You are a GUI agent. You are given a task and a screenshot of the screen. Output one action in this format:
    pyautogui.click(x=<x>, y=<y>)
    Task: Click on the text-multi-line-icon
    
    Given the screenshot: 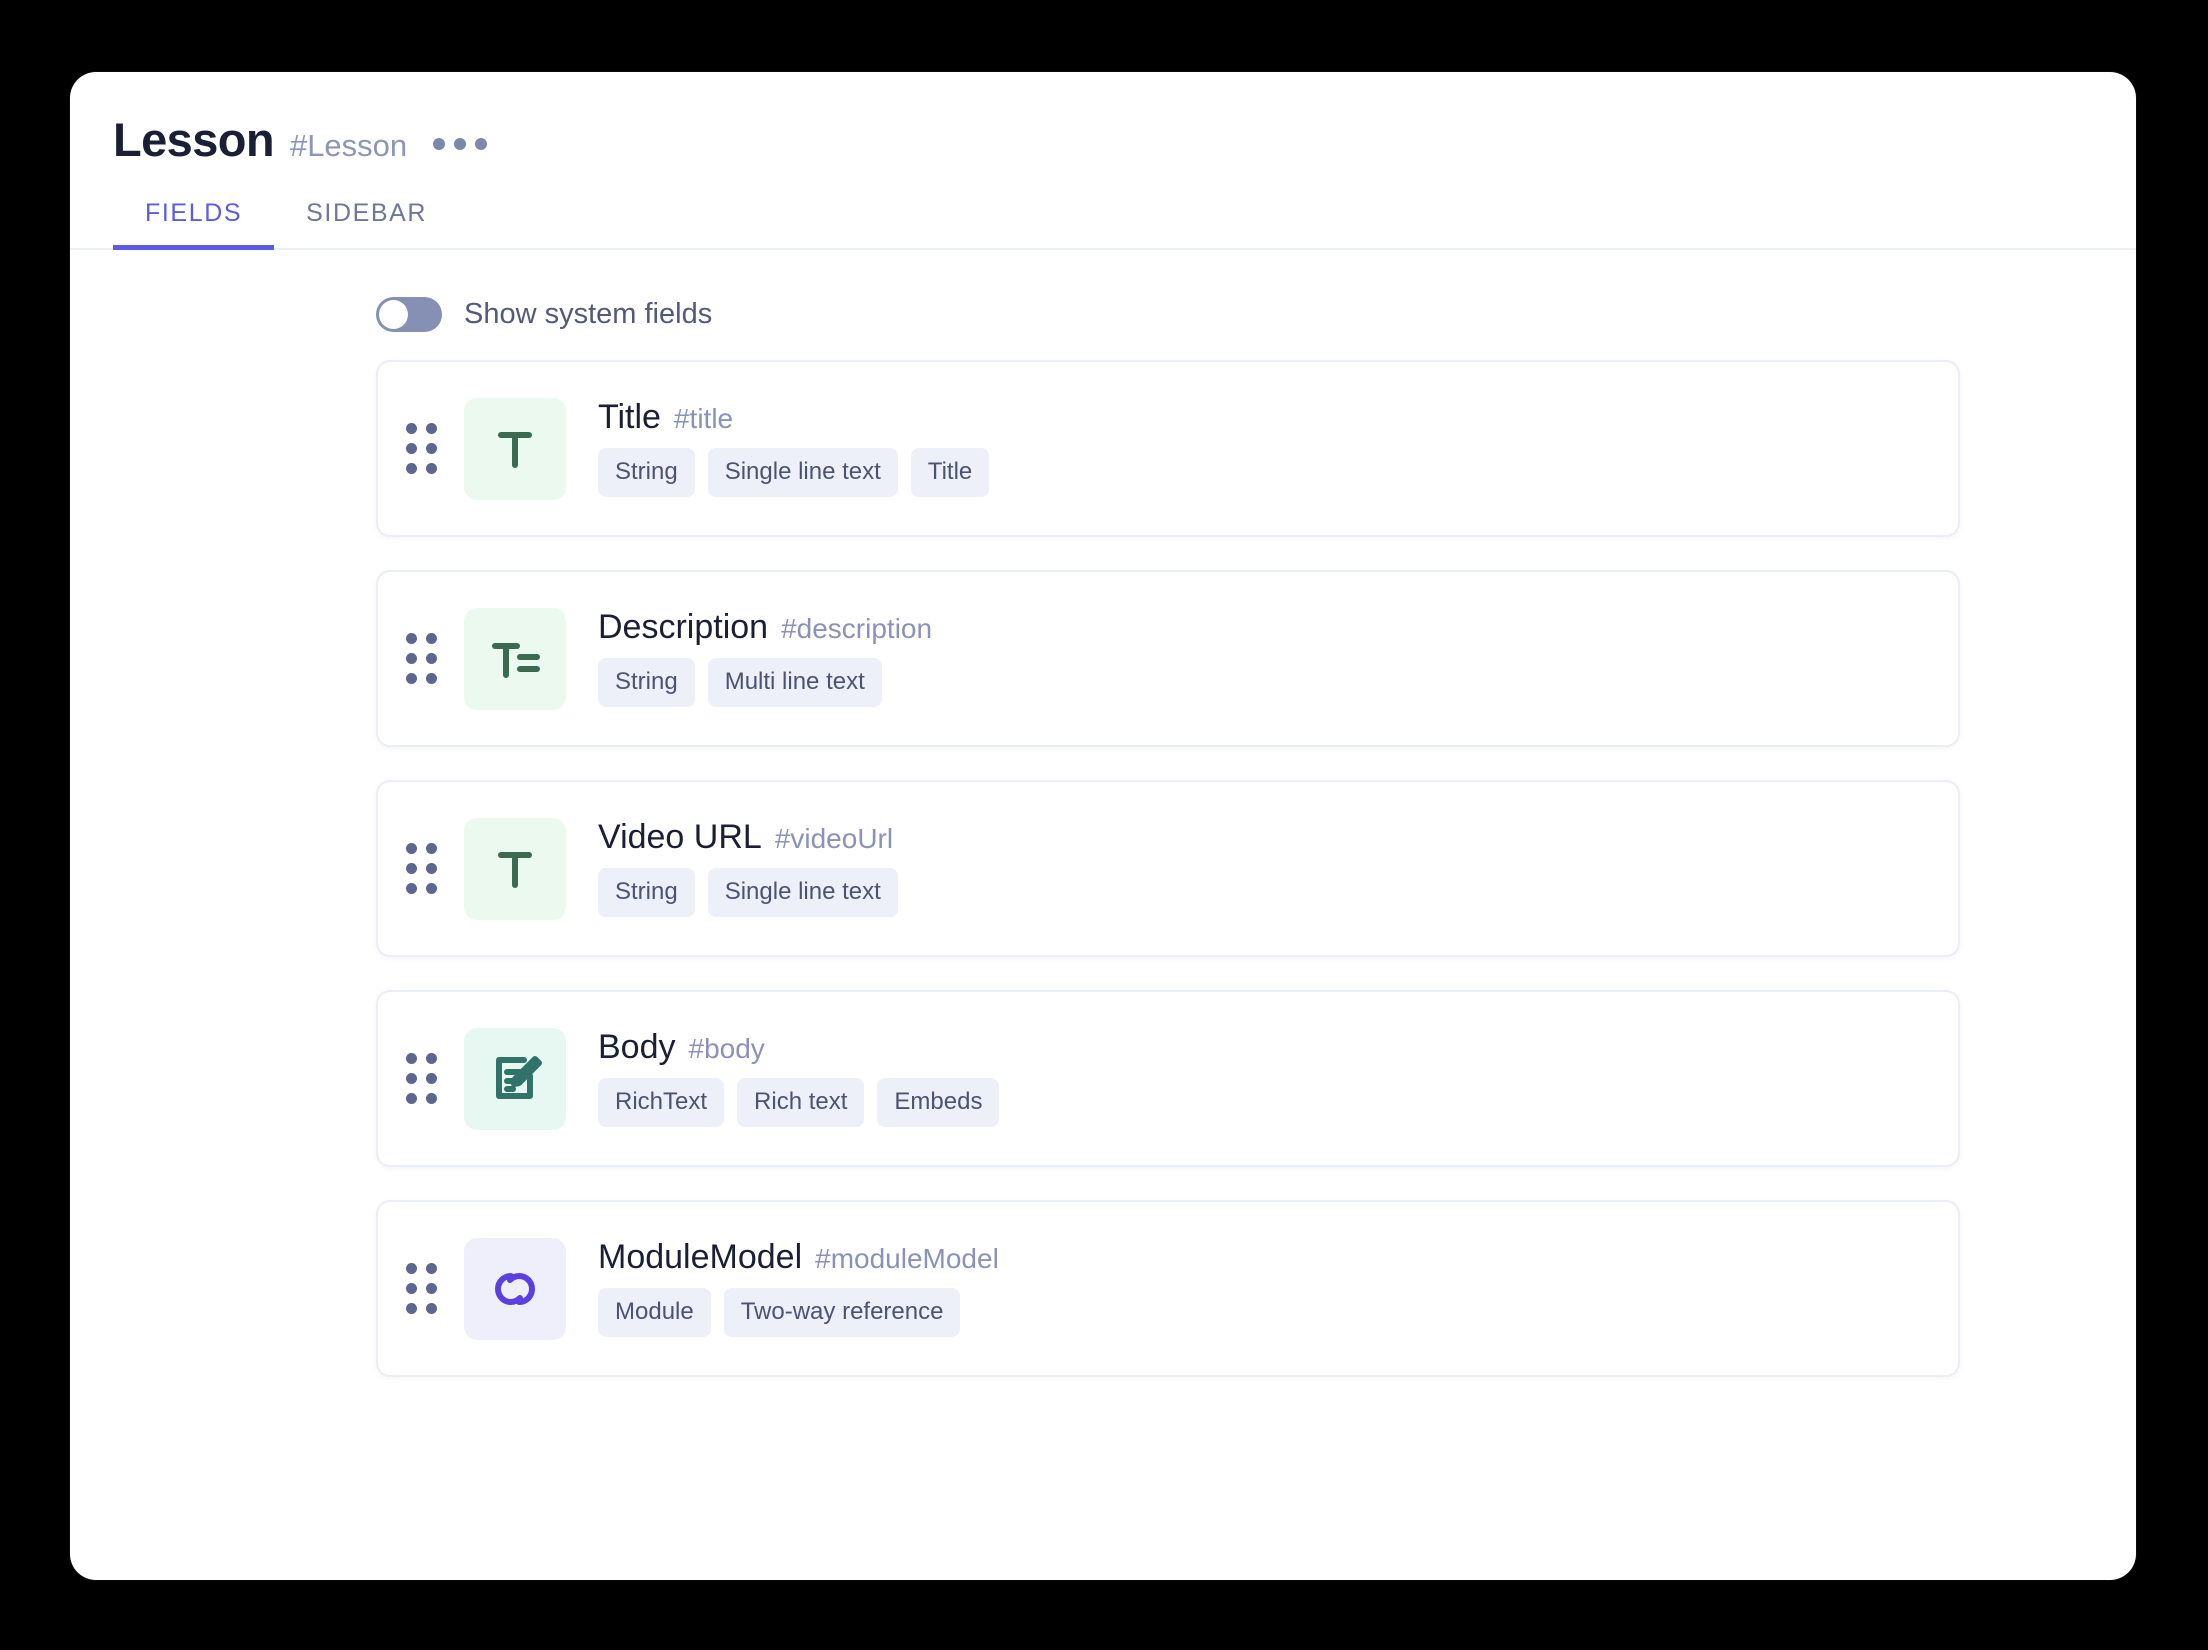 What is the action you would take?
    pyautogui.click(x=515, y=658)
    